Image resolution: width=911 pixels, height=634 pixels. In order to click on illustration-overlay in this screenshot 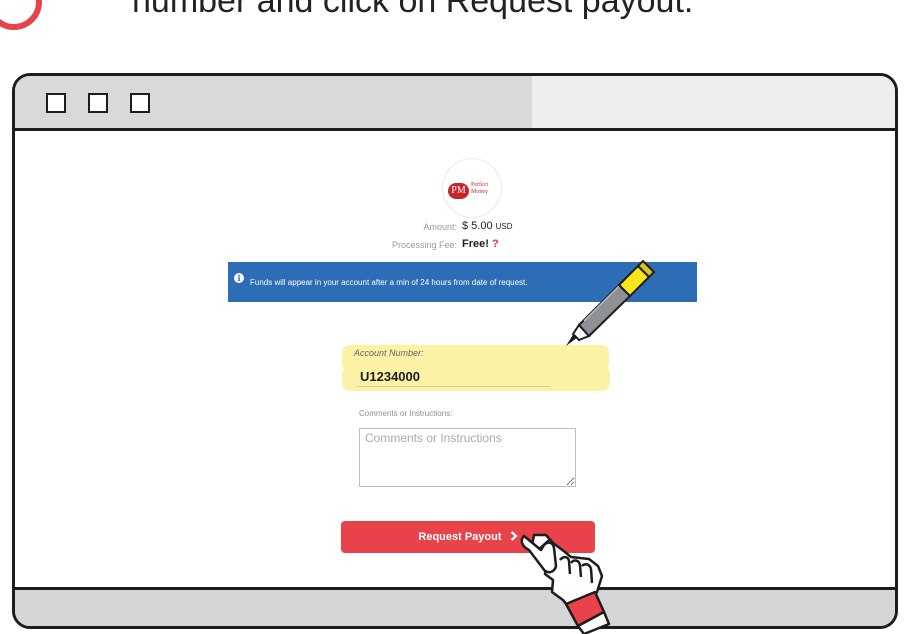, I will do `click(588, 446)`.